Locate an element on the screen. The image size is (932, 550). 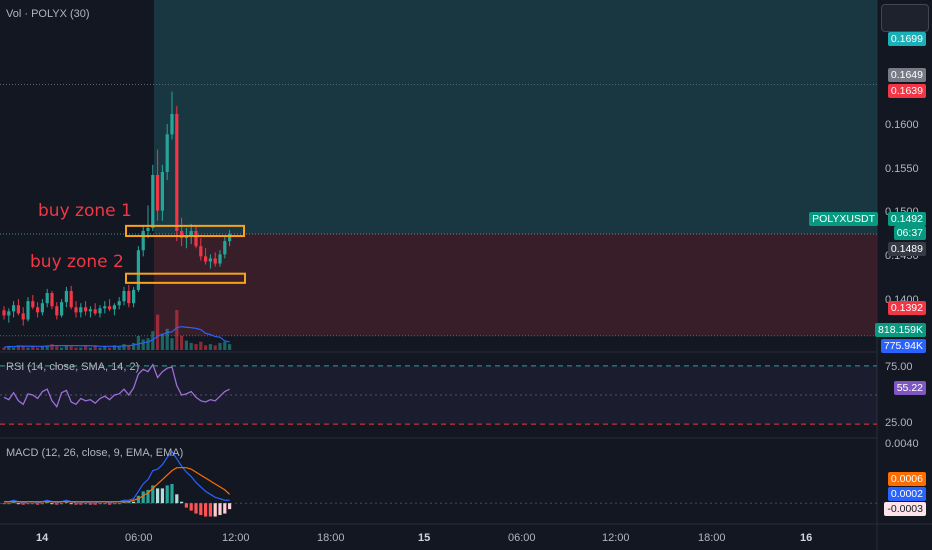
macd-legend: MACD (12, 26, close, 9, EMA, EMA) is located at coordinates (95, 453).